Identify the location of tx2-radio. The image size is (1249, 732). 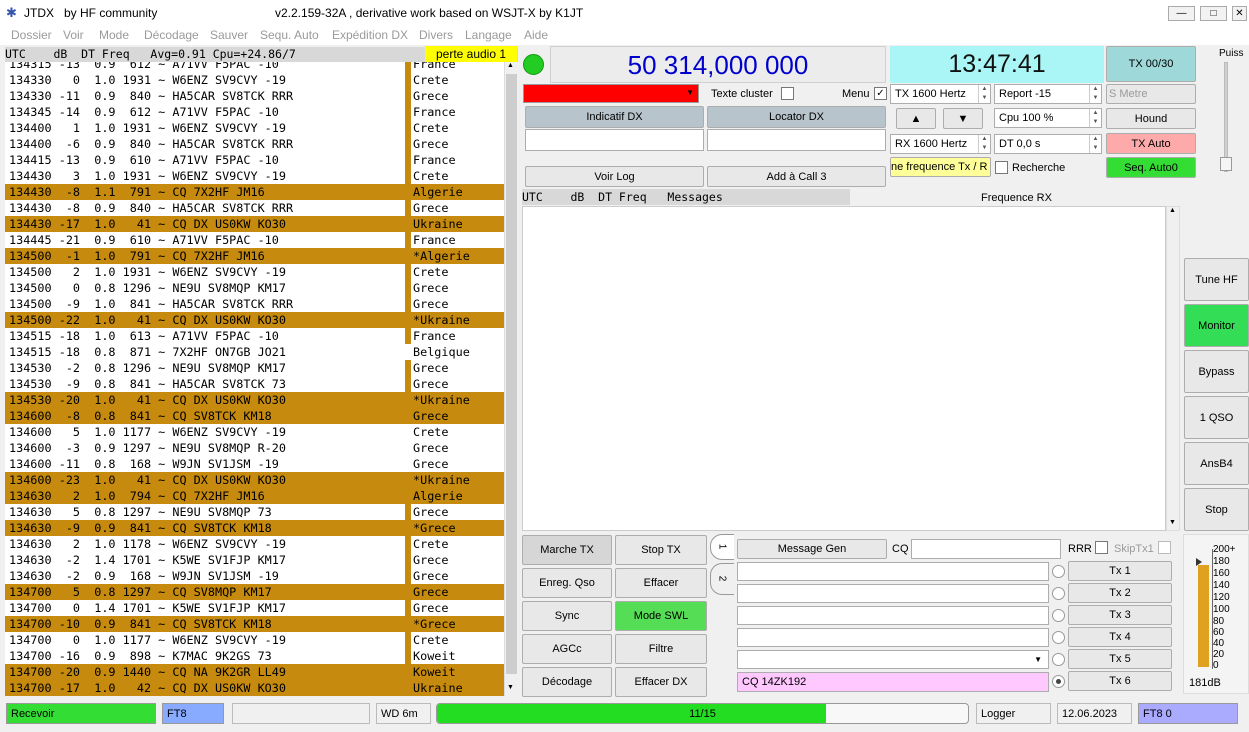
(1058, 593).